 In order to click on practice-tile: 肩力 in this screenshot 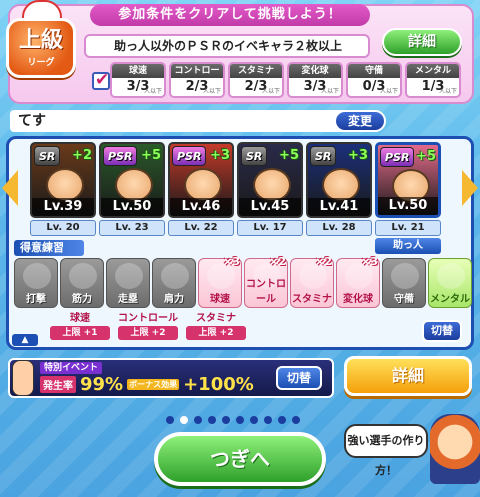, I will do `click(174, 283)`.